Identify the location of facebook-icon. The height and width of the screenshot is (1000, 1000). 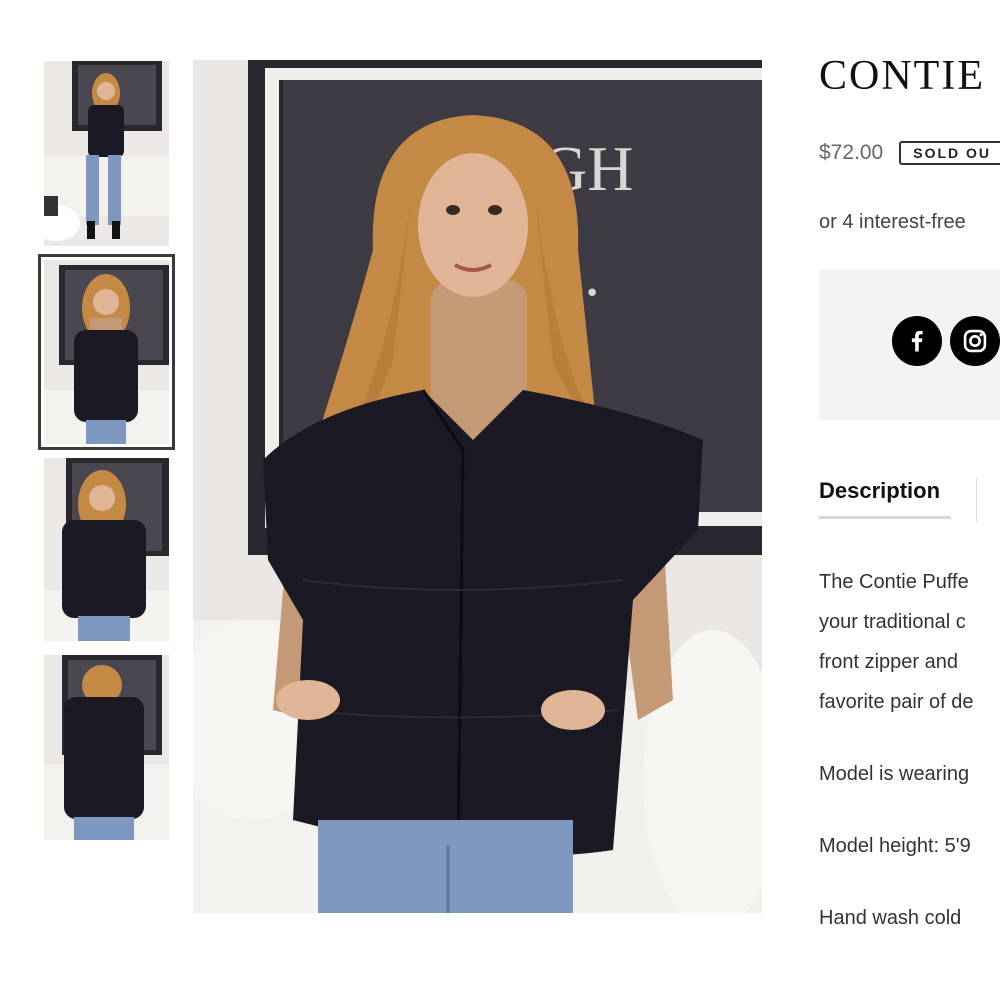
(917, 341).